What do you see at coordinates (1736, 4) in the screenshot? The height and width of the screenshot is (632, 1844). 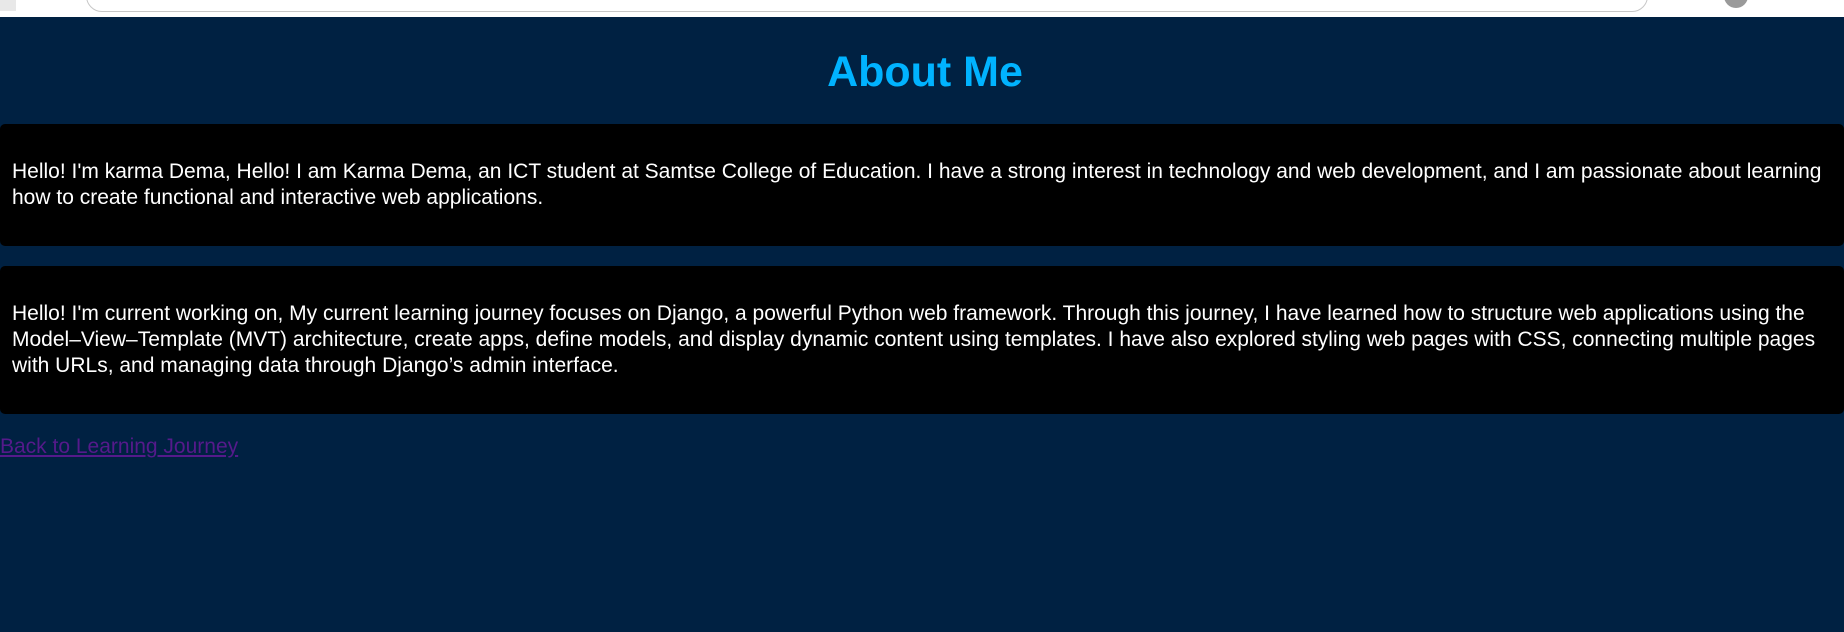 I see `profile-avatar-icon` at bounding box center [1736, 4].